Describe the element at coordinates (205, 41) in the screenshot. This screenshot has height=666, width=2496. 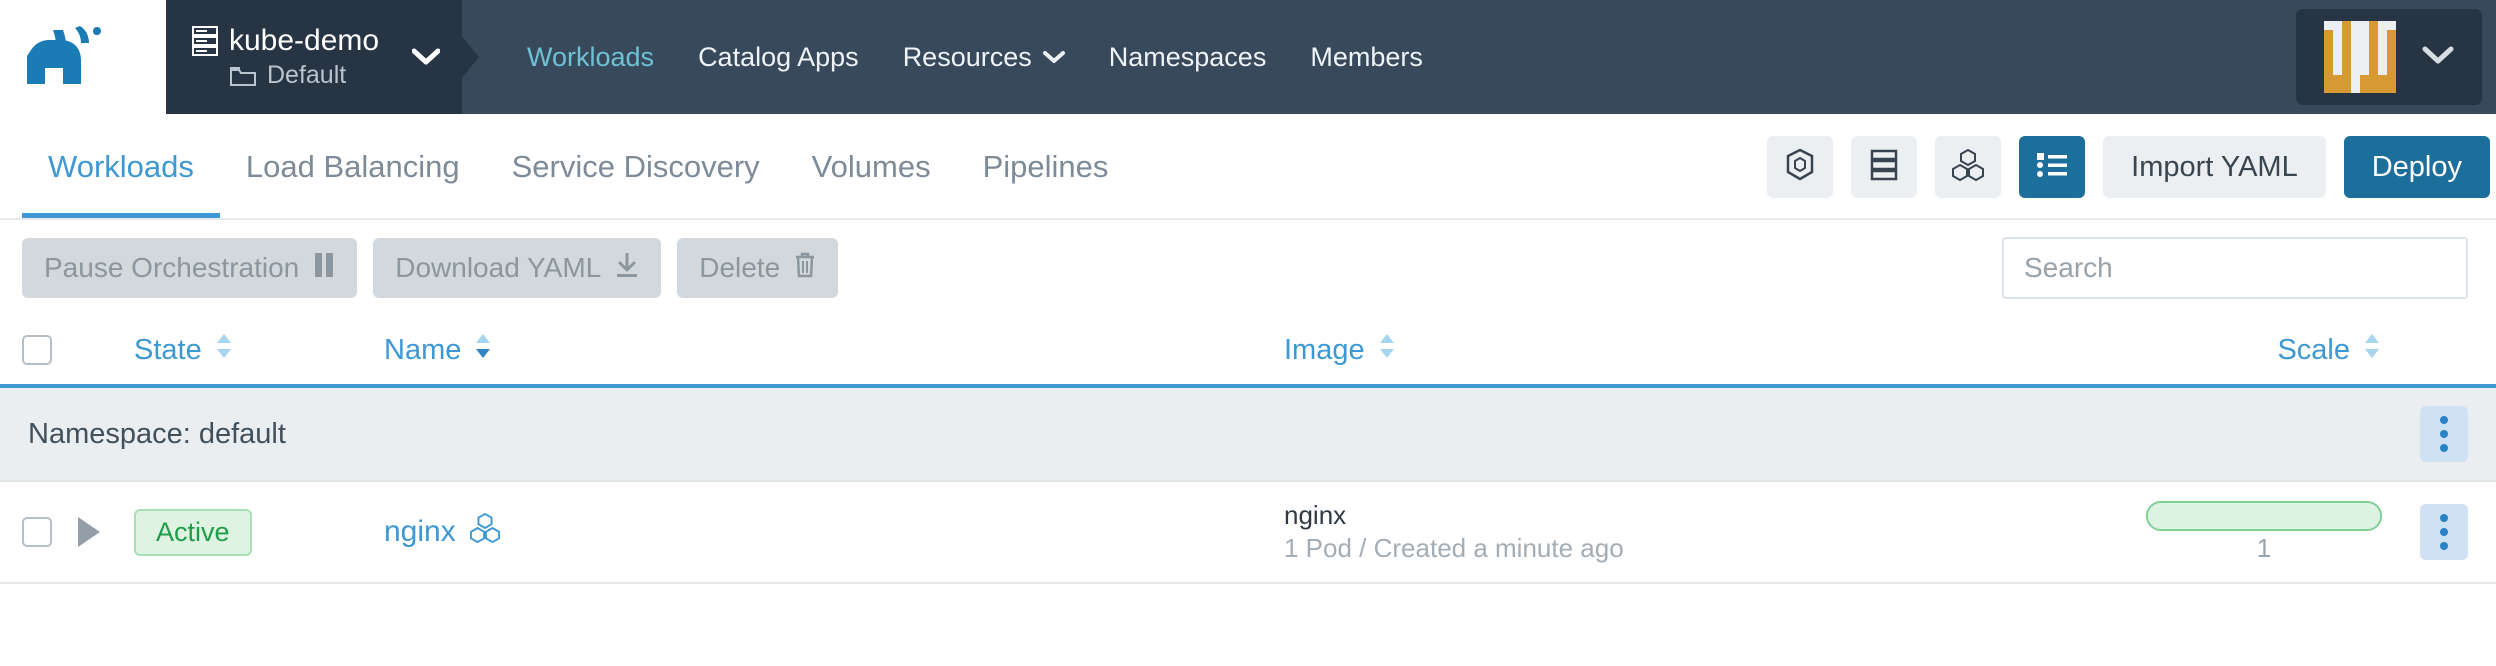
I see `server-icon` at that location.